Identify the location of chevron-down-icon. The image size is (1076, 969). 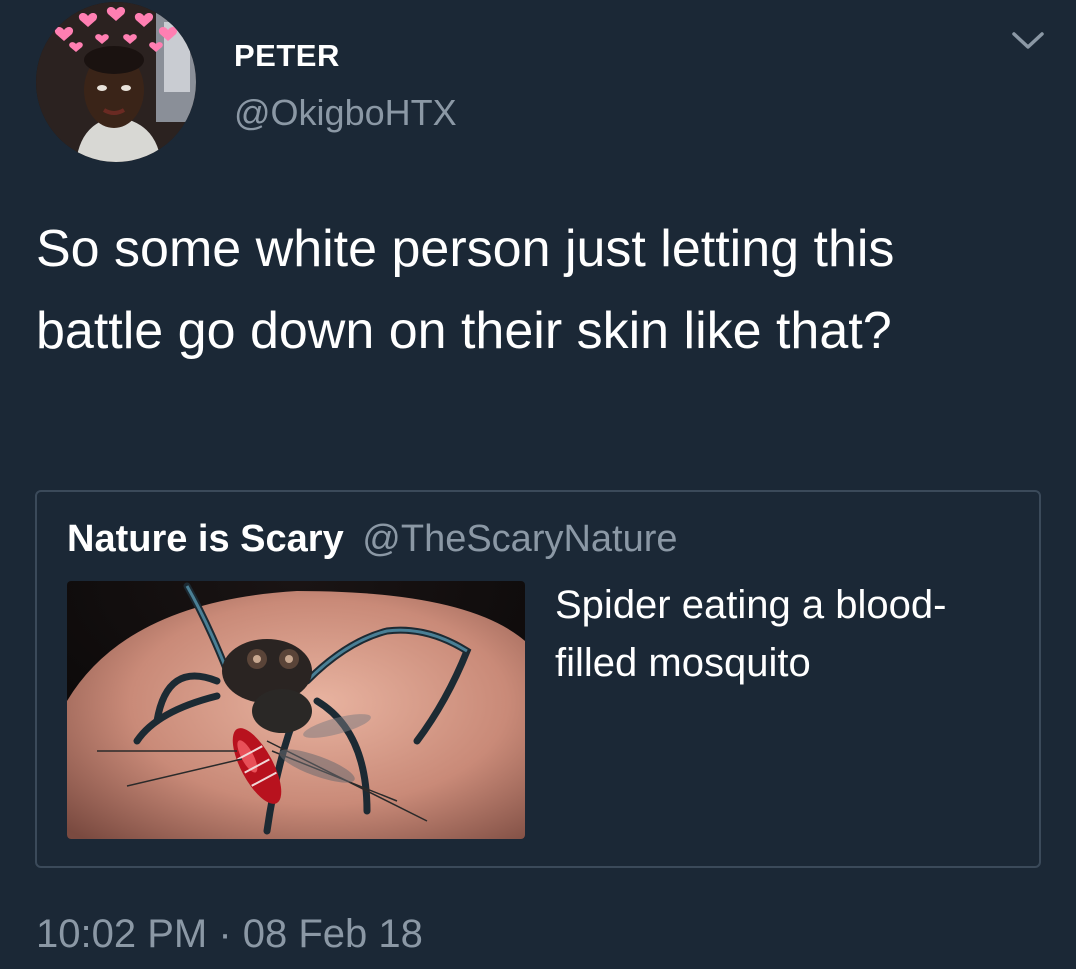
(1028, 40).